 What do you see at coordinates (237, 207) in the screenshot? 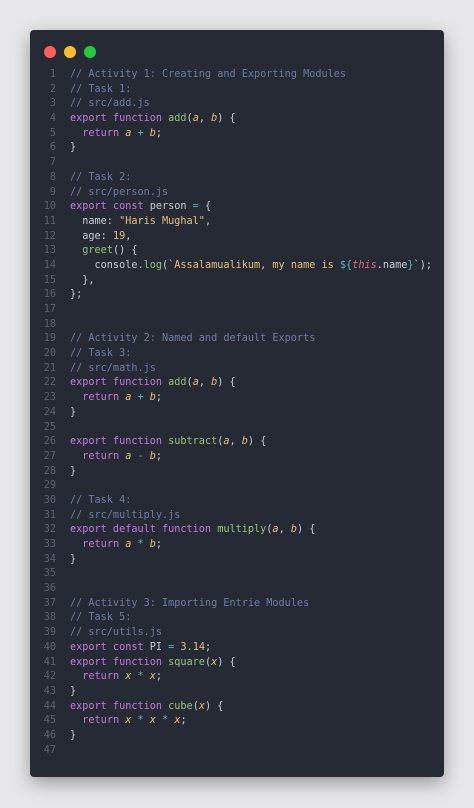
I see `code-line: 10 export const person = {` at bounding box center [237, 207].